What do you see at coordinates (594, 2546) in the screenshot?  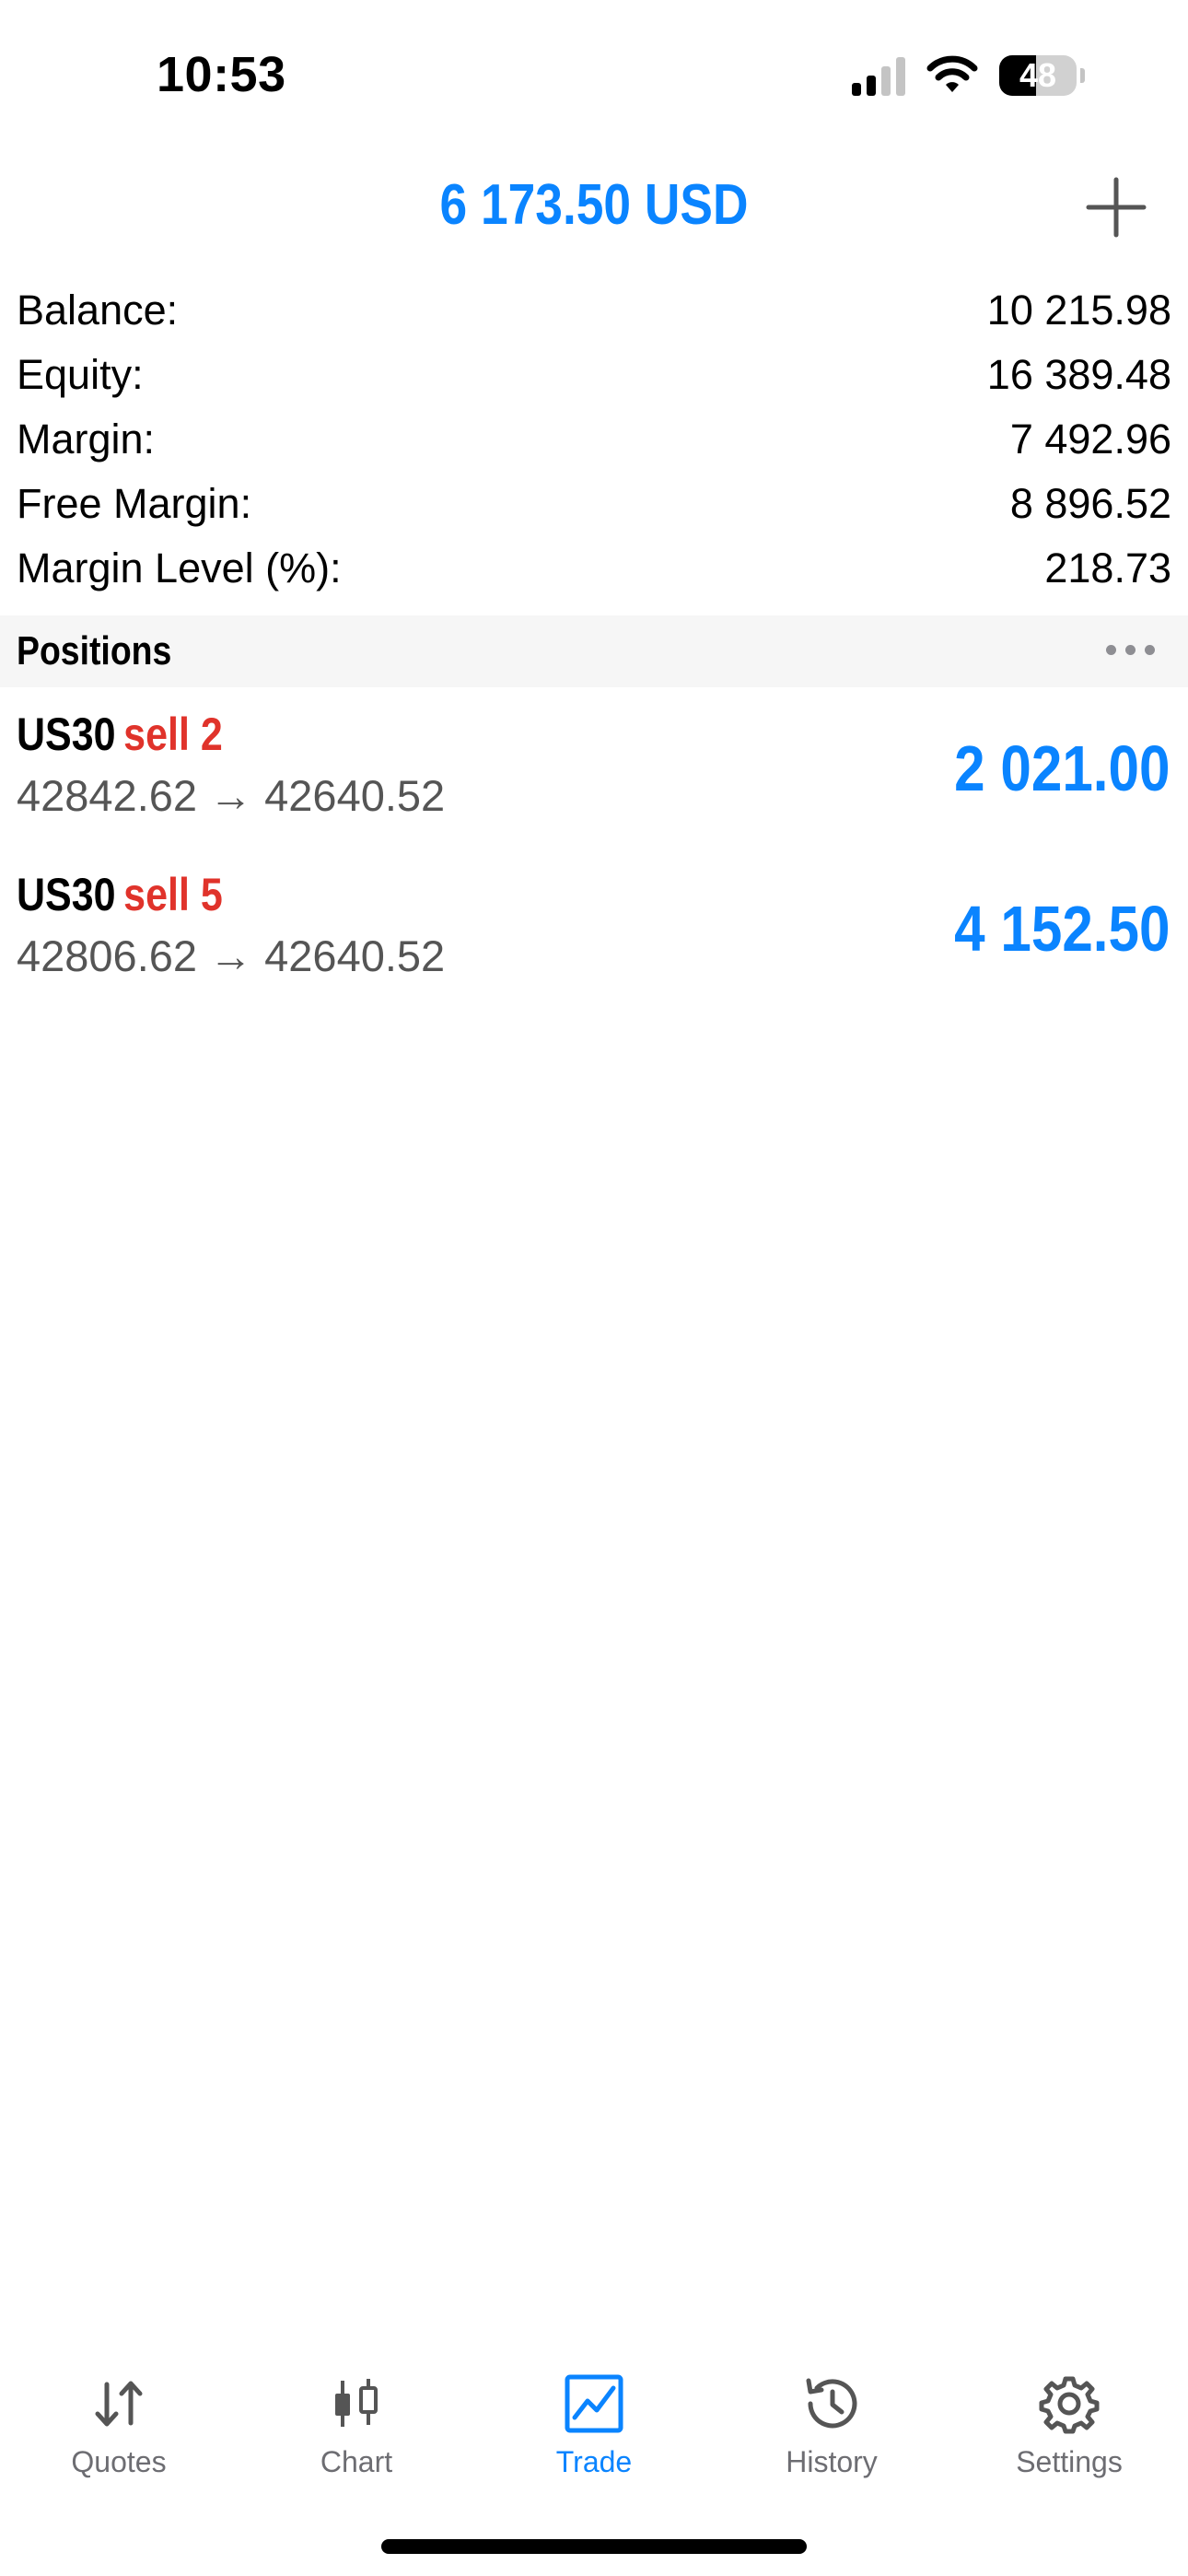 I see `home-indicator` at bounding box center [594, 2546].